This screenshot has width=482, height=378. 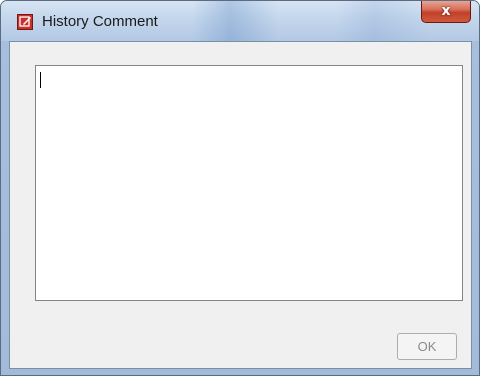 What do you see at coordinates (25, 22) in the screenshot?
I see `edit-pencil-icon` at bounding box center [25, 22].